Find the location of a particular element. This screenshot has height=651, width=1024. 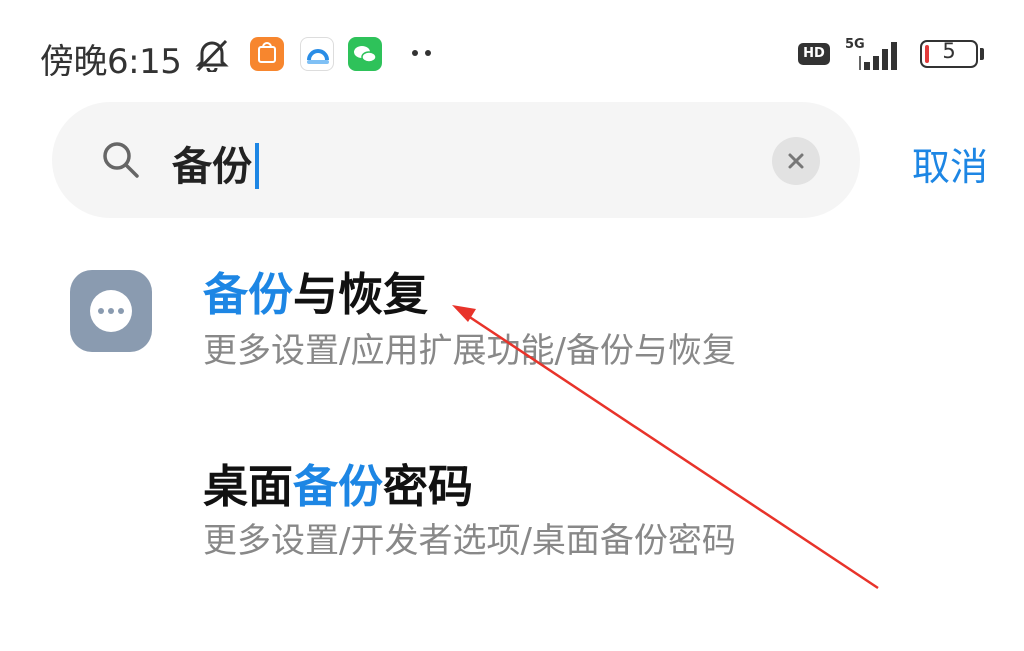

result-title: 桌面备份密码 is located at coordinates (338, 482).